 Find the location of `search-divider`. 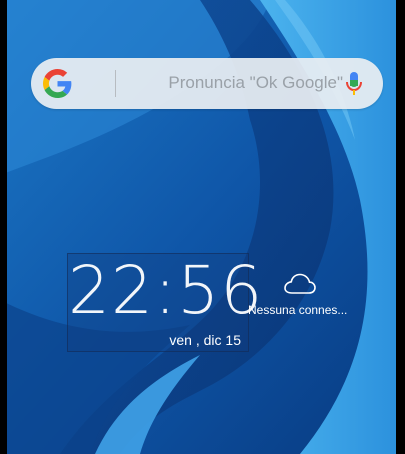

search-divider is located at coordinates (115, 83).